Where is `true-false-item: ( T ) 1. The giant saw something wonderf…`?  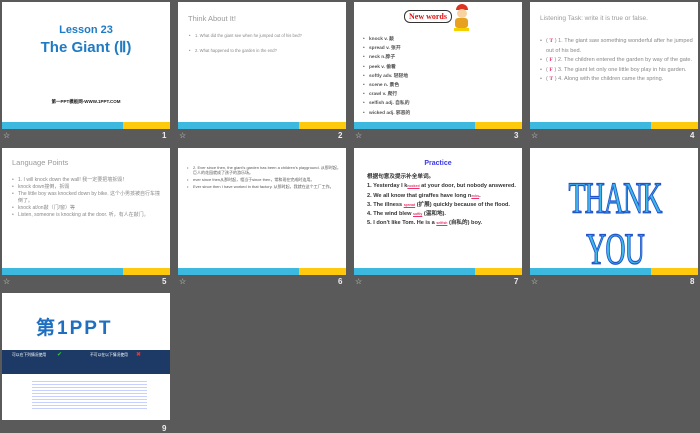 true-false-item: ( T ) 1. The giant saw something wonderf… is located at coordinates (616, 46).